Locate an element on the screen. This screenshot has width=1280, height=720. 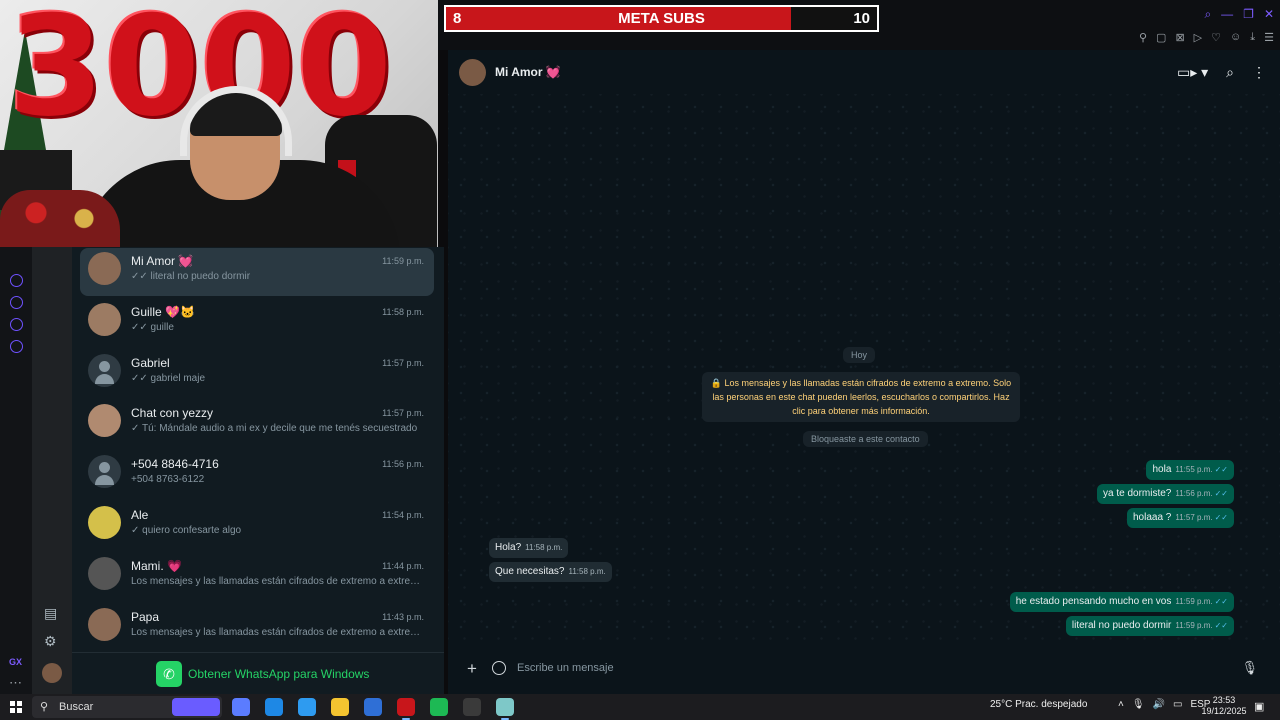
chat-preview: ✓✓ literal no puedo dormir is located at coordinates (191, 276).